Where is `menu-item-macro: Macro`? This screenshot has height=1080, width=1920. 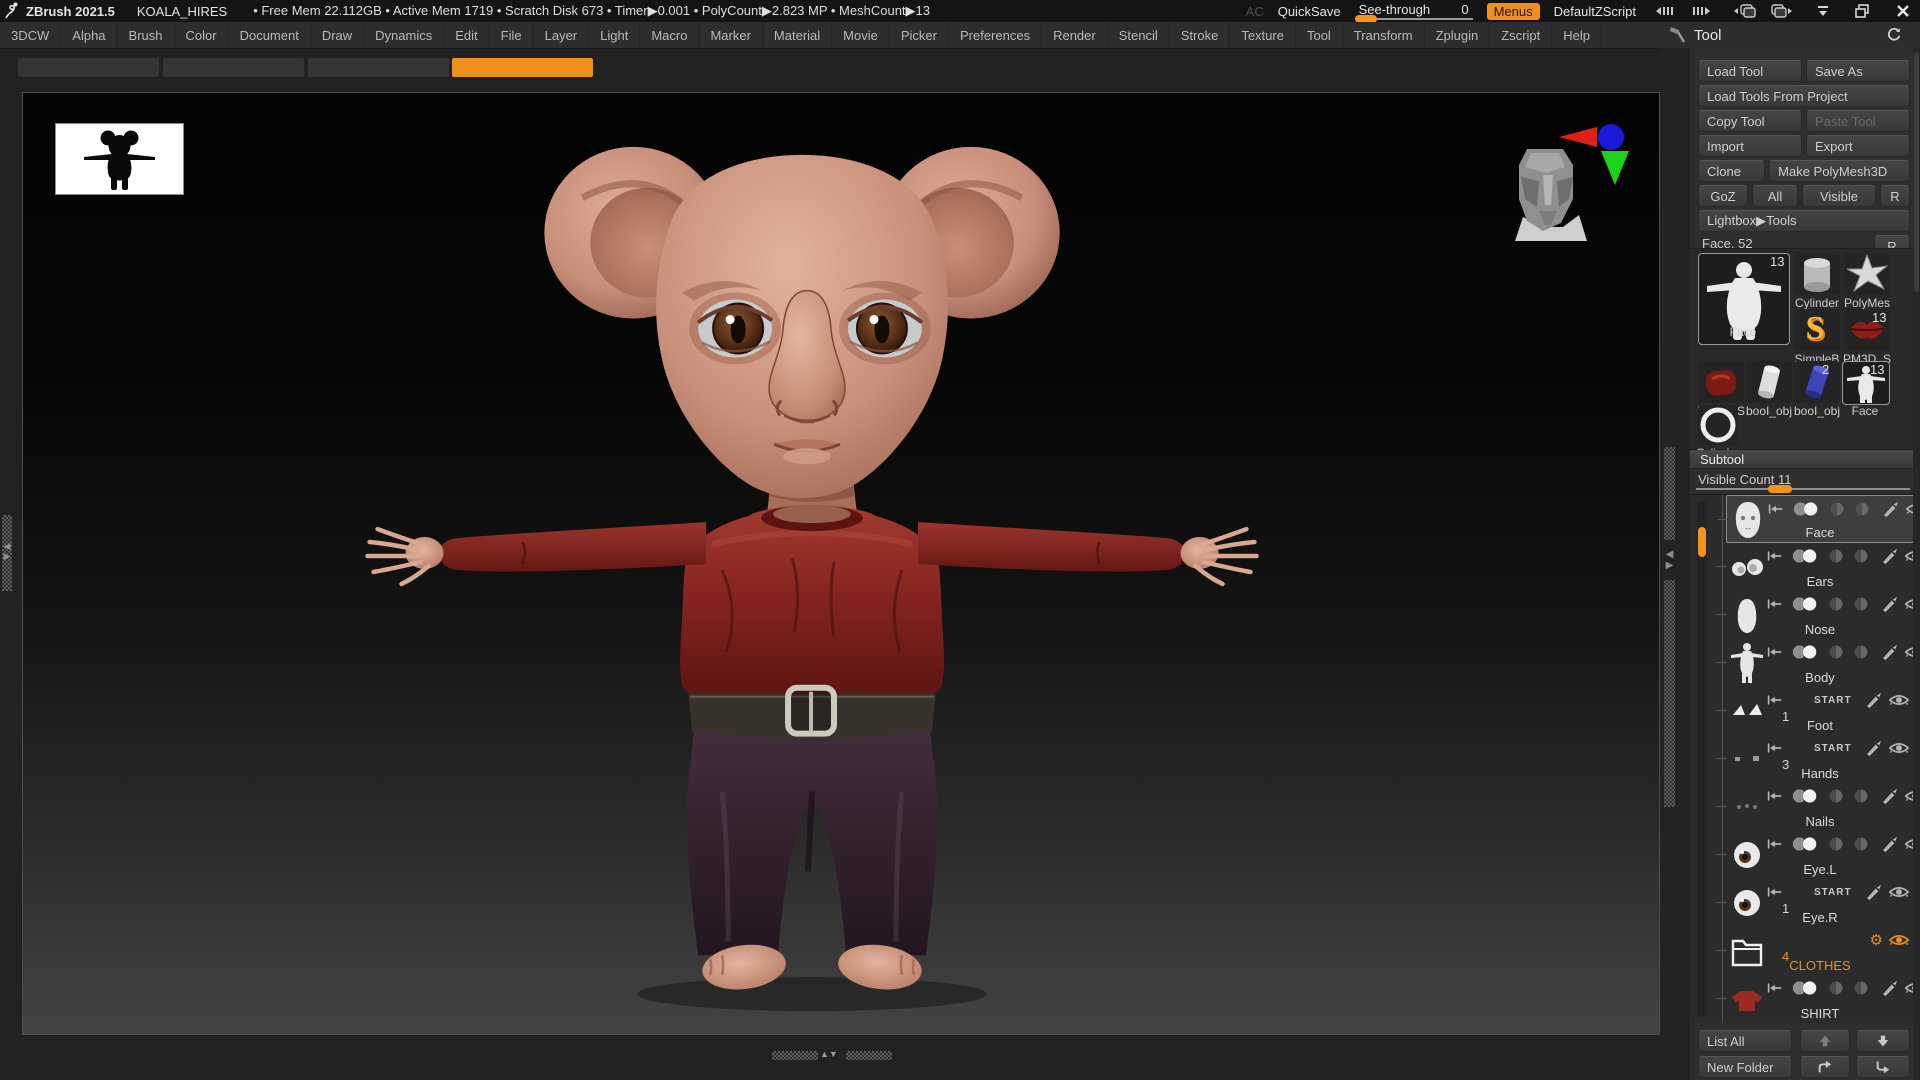
menu-item-macro: Macro is located at coordinates (670, 35).